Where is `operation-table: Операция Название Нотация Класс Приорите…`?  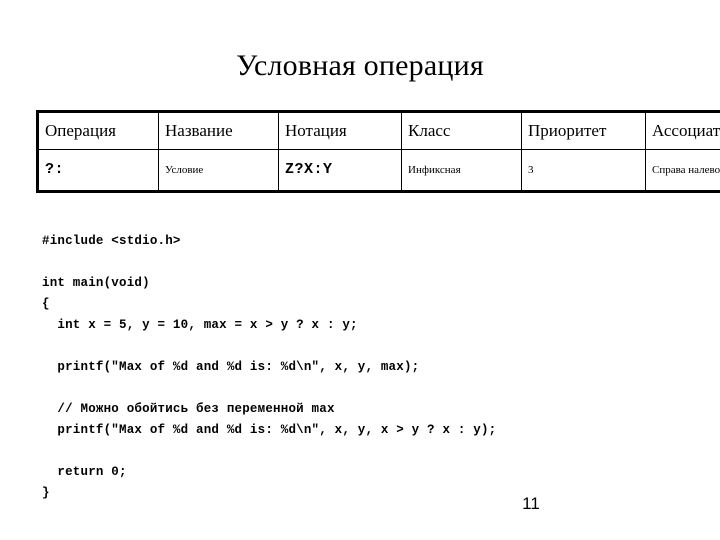
operation-table: Операция Название Нотация Класс Приорите… is located at coordinates (378, 151).